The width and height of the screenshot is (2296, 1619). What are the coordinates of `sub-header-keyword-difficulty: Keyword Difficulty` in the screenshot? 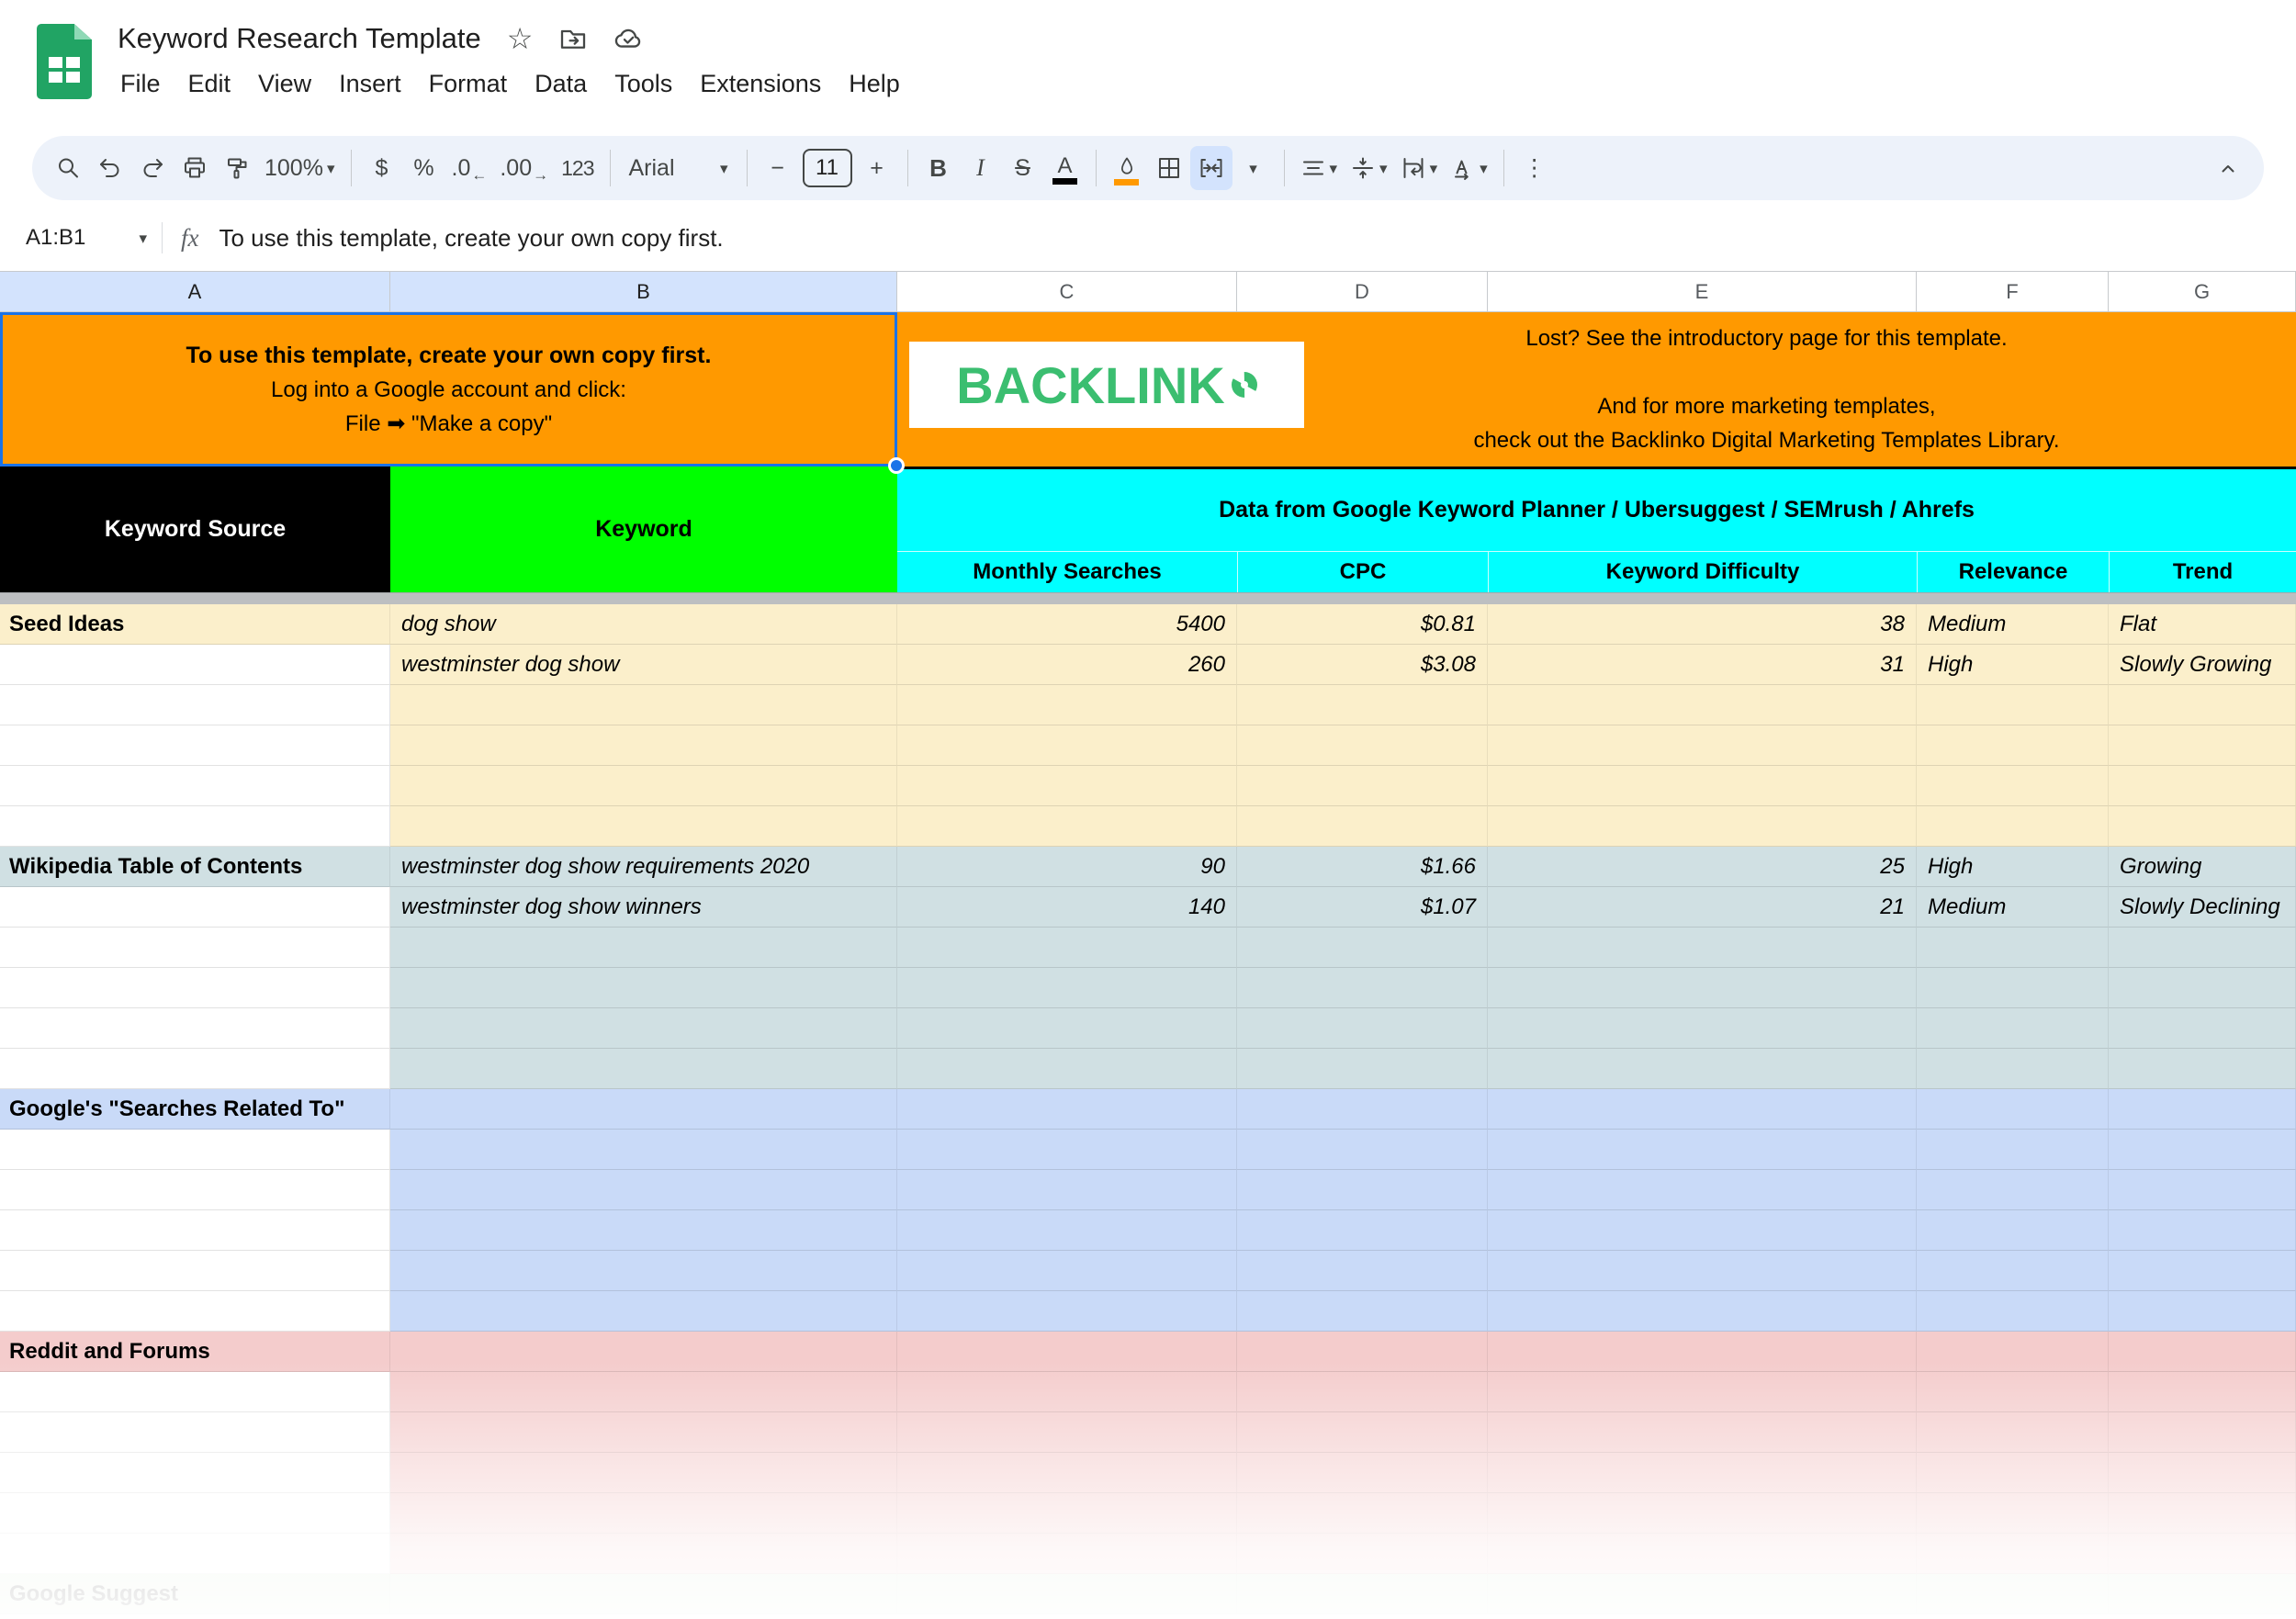 It's located at (1703, 571).